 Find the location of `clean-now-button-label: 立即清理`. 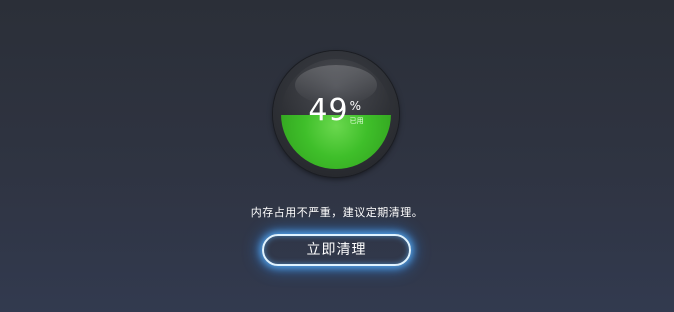

clean-now-button-label: 立即清理 is located at coordinates (336, 250).